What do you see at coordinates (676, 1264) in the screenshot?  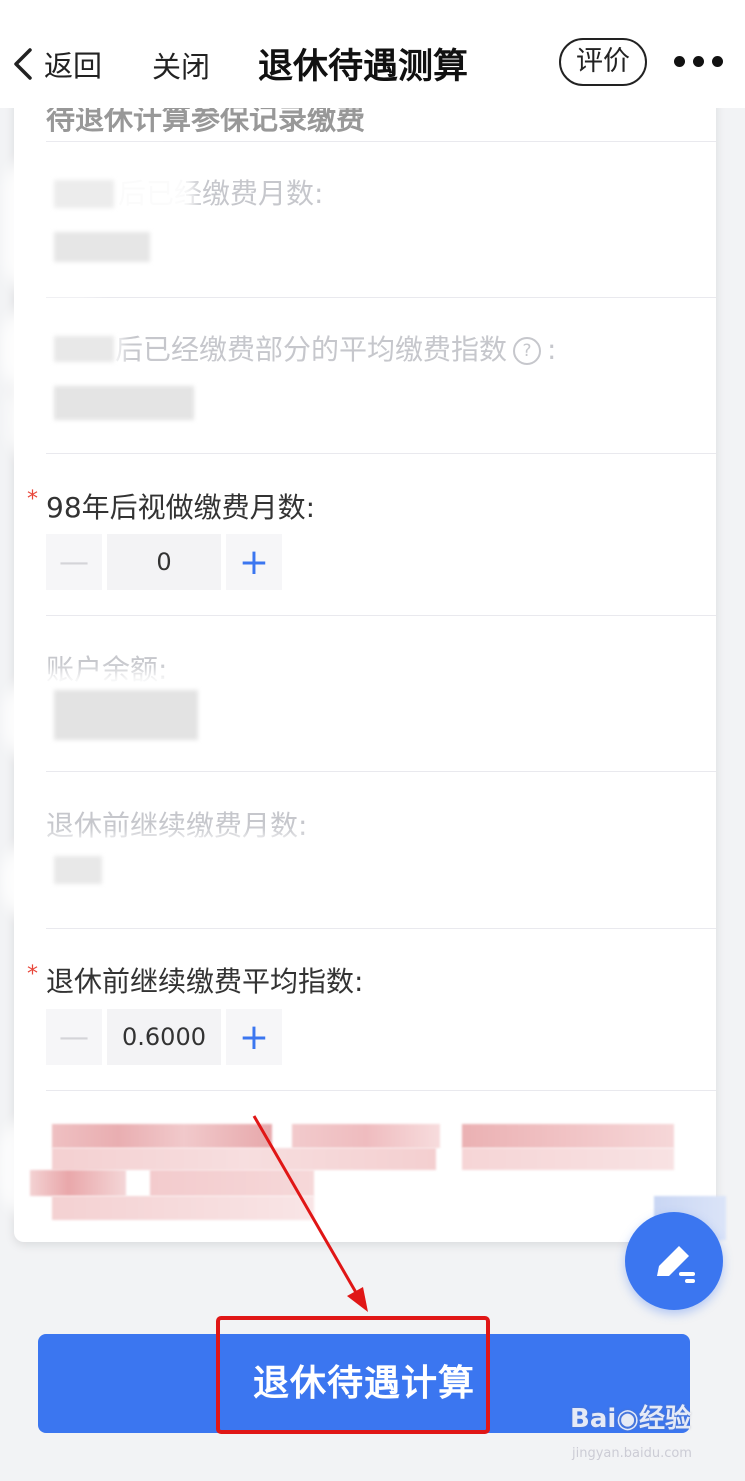 I see `pencil-icon` at bounding box center [676, 1264].